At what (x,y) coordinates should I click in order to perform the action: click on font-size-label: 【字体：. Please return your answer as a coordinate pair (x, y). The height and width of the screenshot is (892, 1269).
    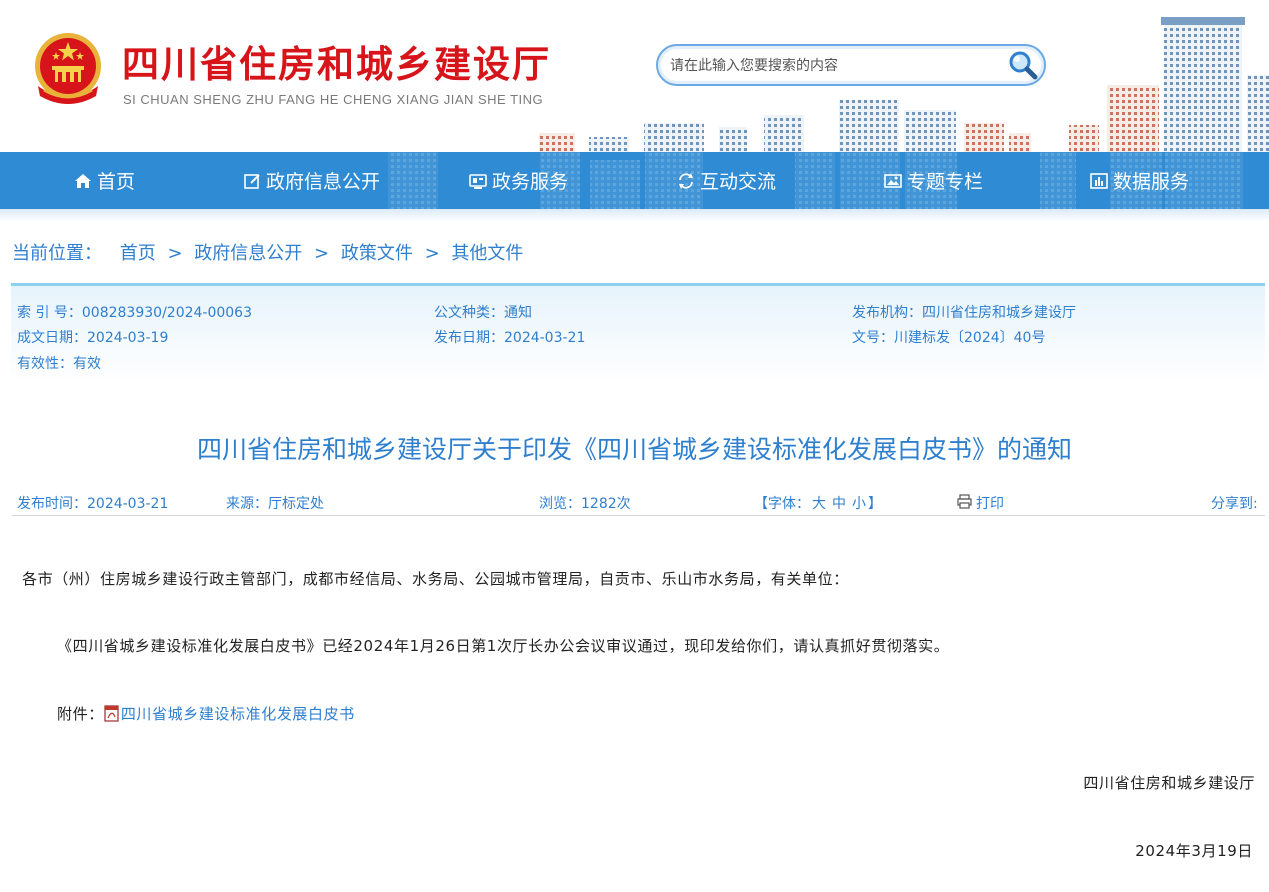
    Looking at the image, I should click on (782, 504).